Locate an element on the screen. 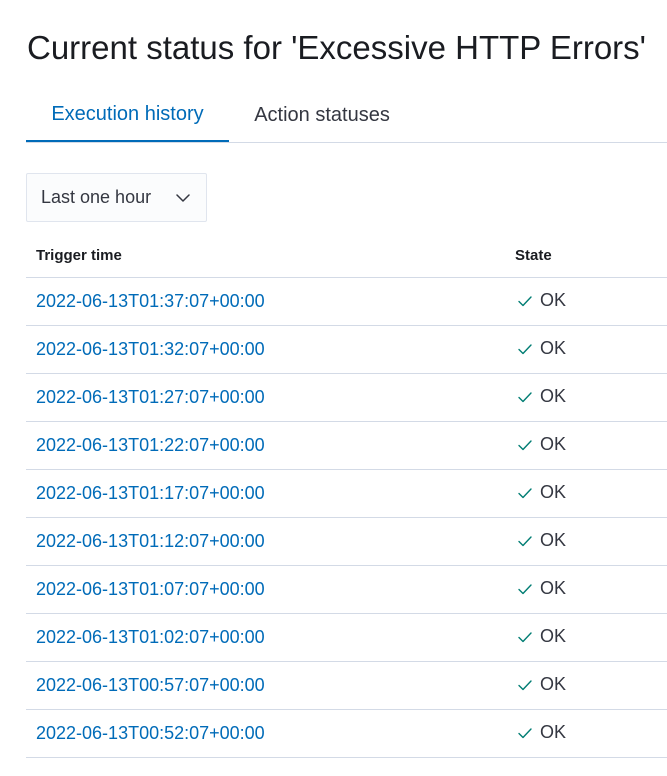 The width and height of the screenshot is (667, 776). table-row: 2022-06-13T01:17:07+00:00 OK is located at coordinates (346, 494).